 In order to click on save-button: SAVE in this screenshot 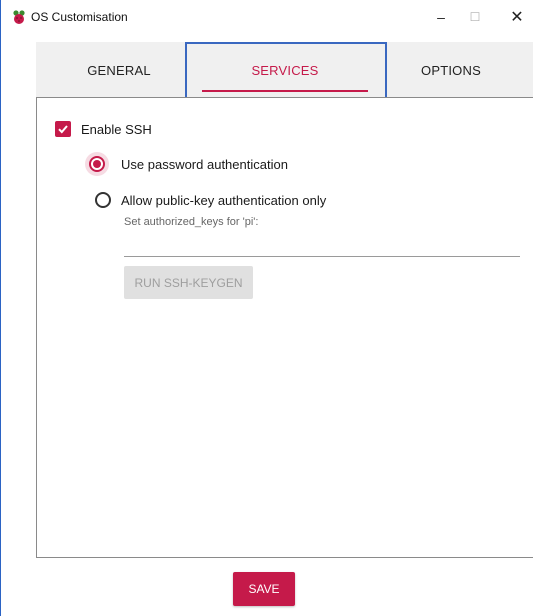, I will do `click(264, 589)`.